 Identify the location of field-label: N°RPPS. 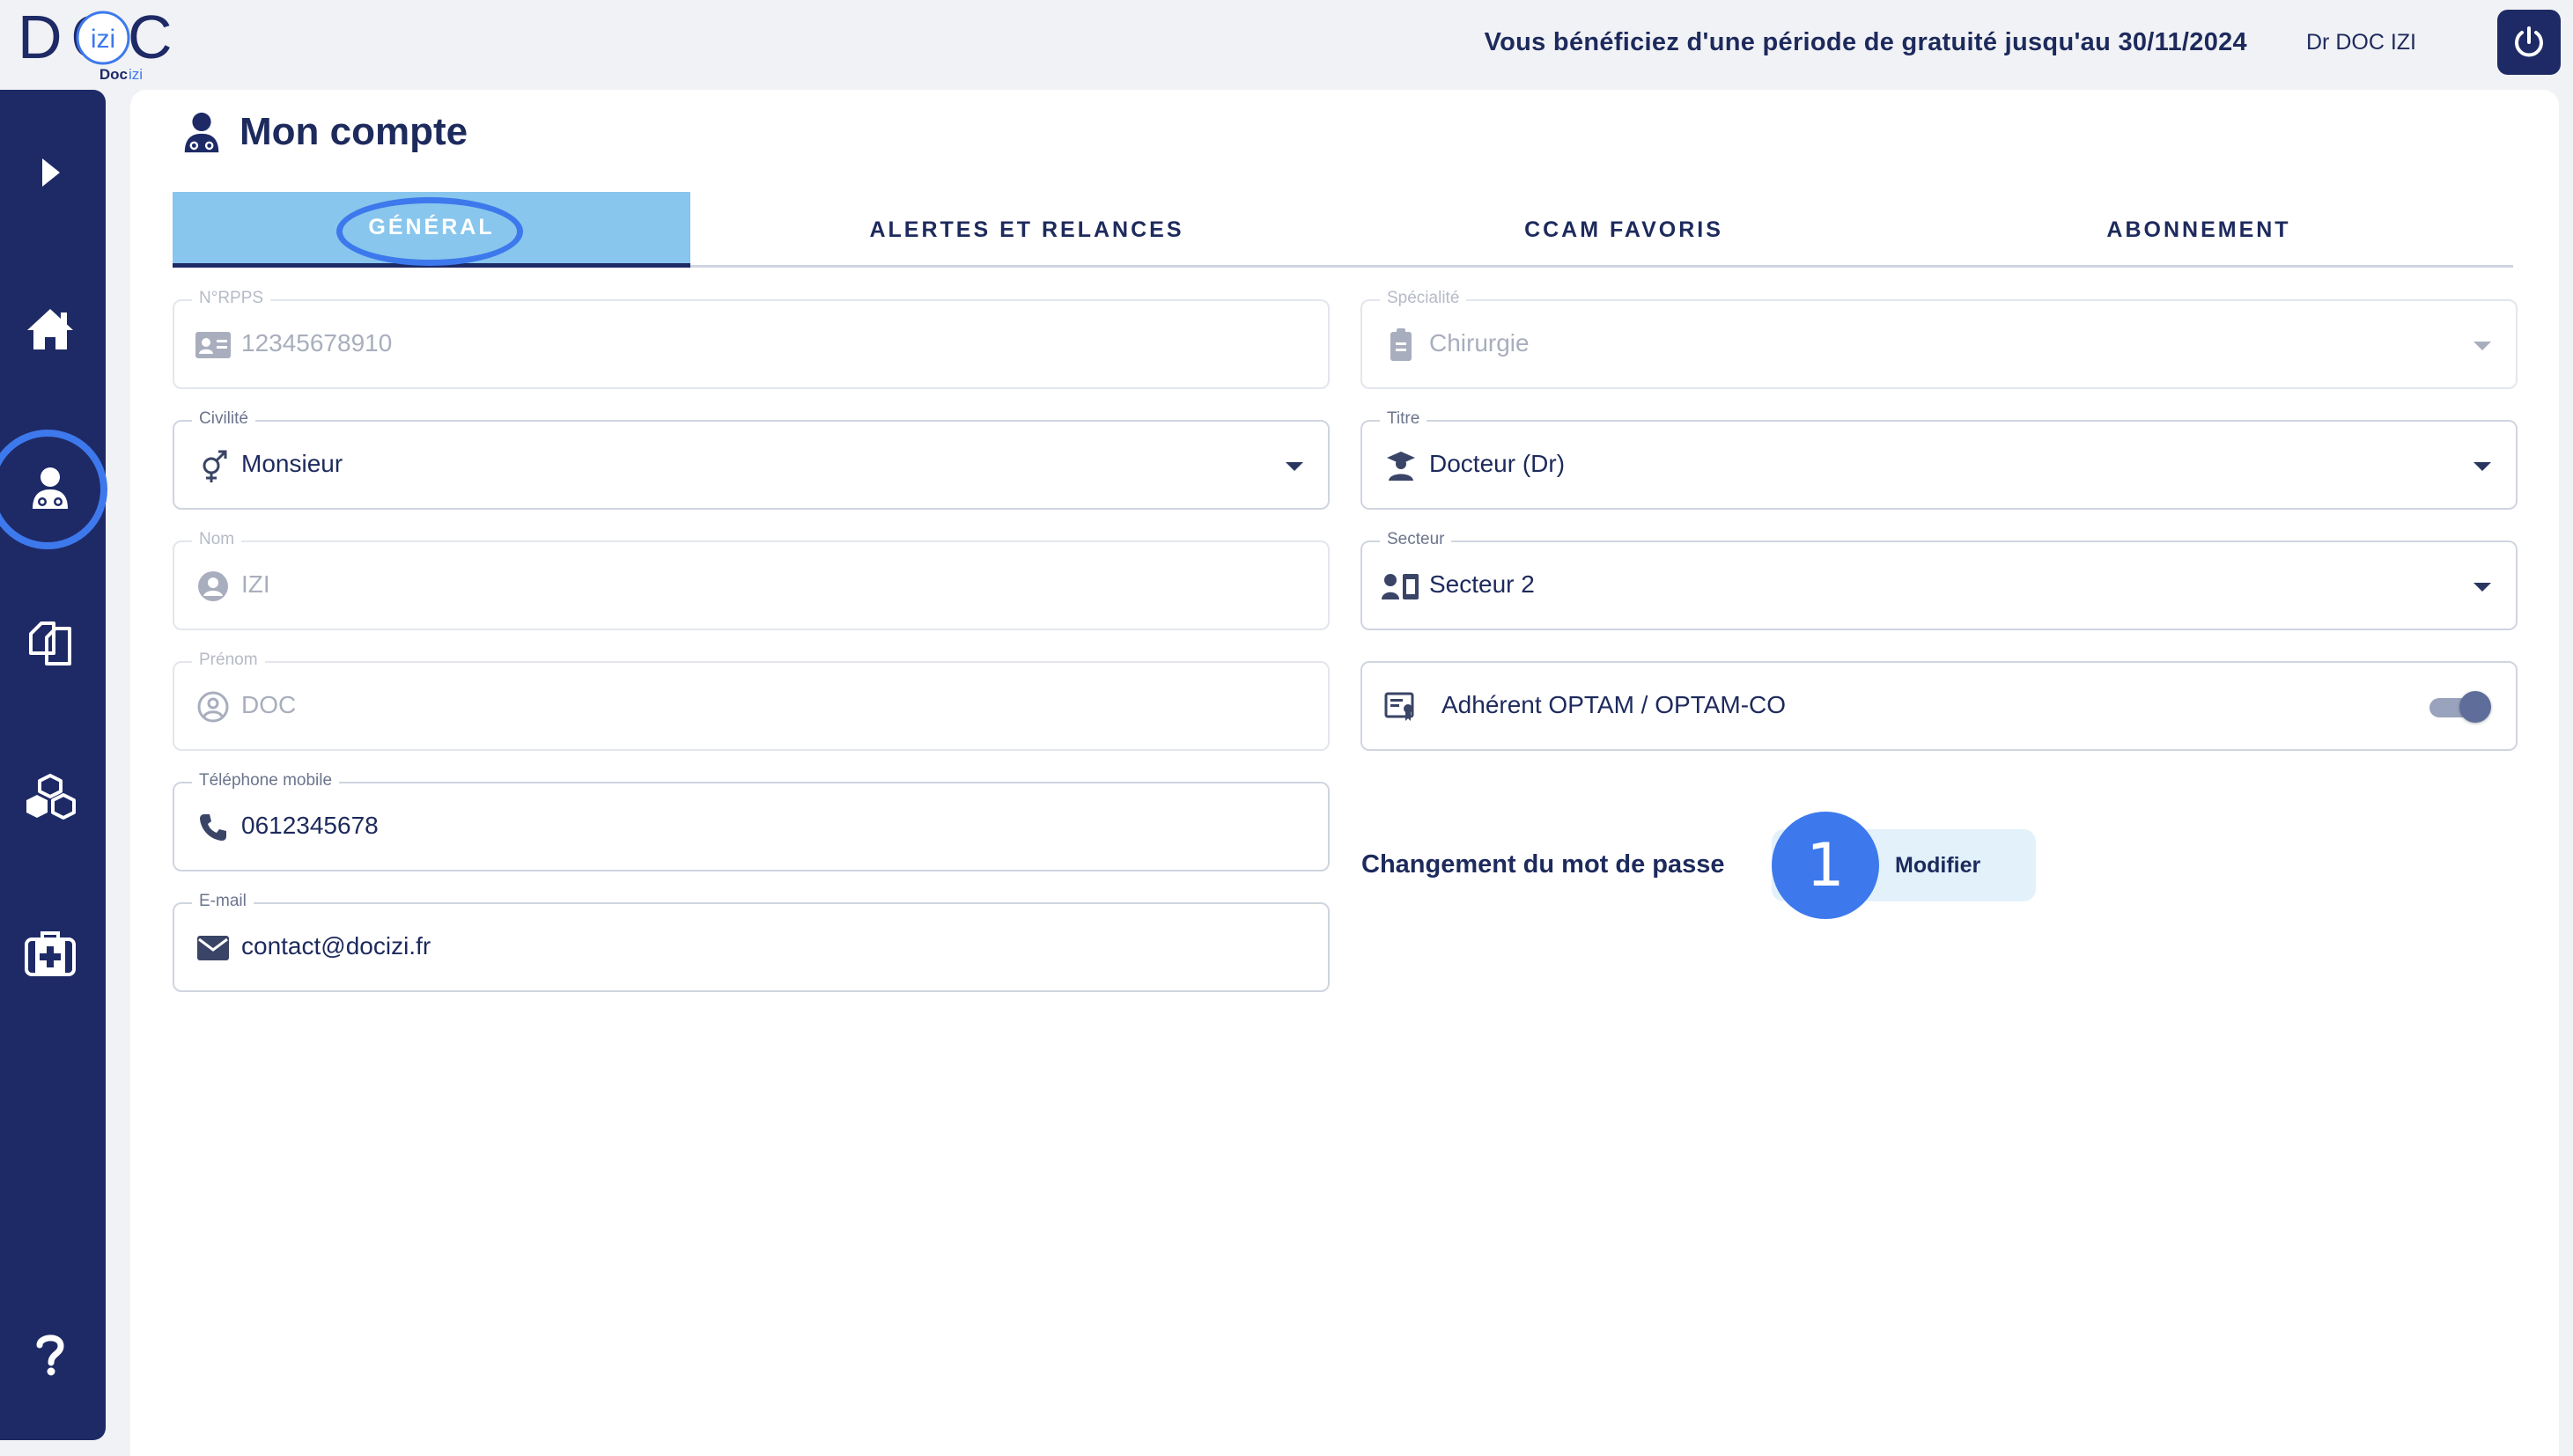
(231, 299).